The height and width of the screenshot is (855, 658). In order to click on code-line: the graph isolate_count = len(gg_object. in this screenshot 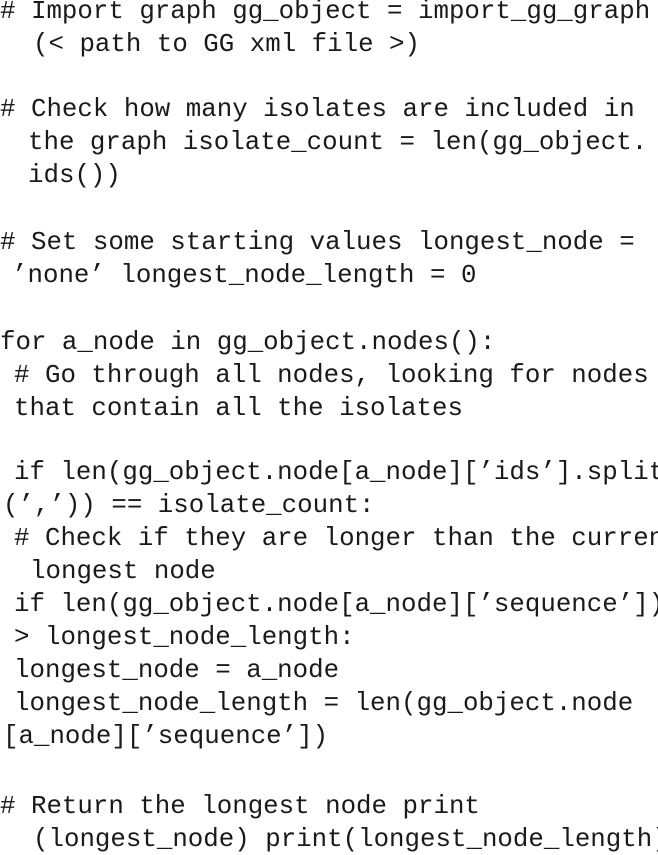, I will do `click(338, 142)`.